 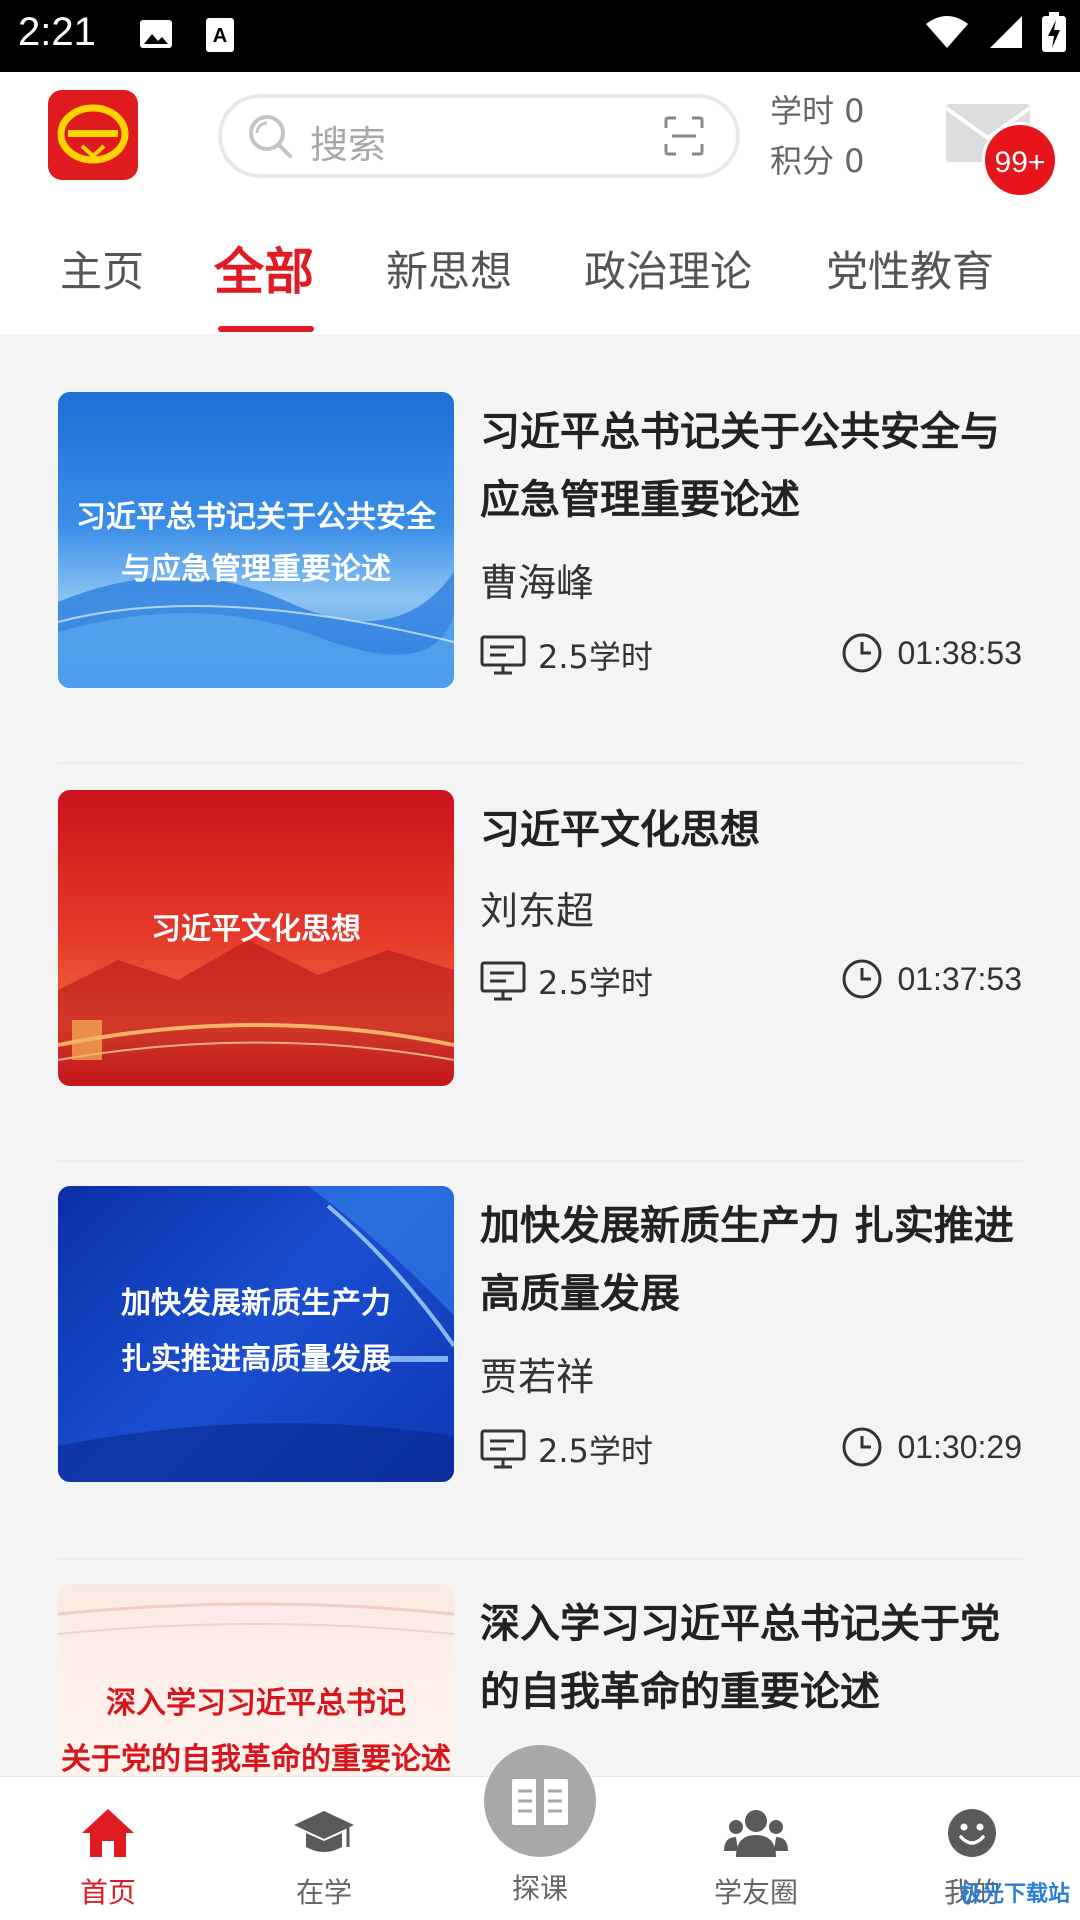 I want to click on home-icon, so click(x=108, y=1833).